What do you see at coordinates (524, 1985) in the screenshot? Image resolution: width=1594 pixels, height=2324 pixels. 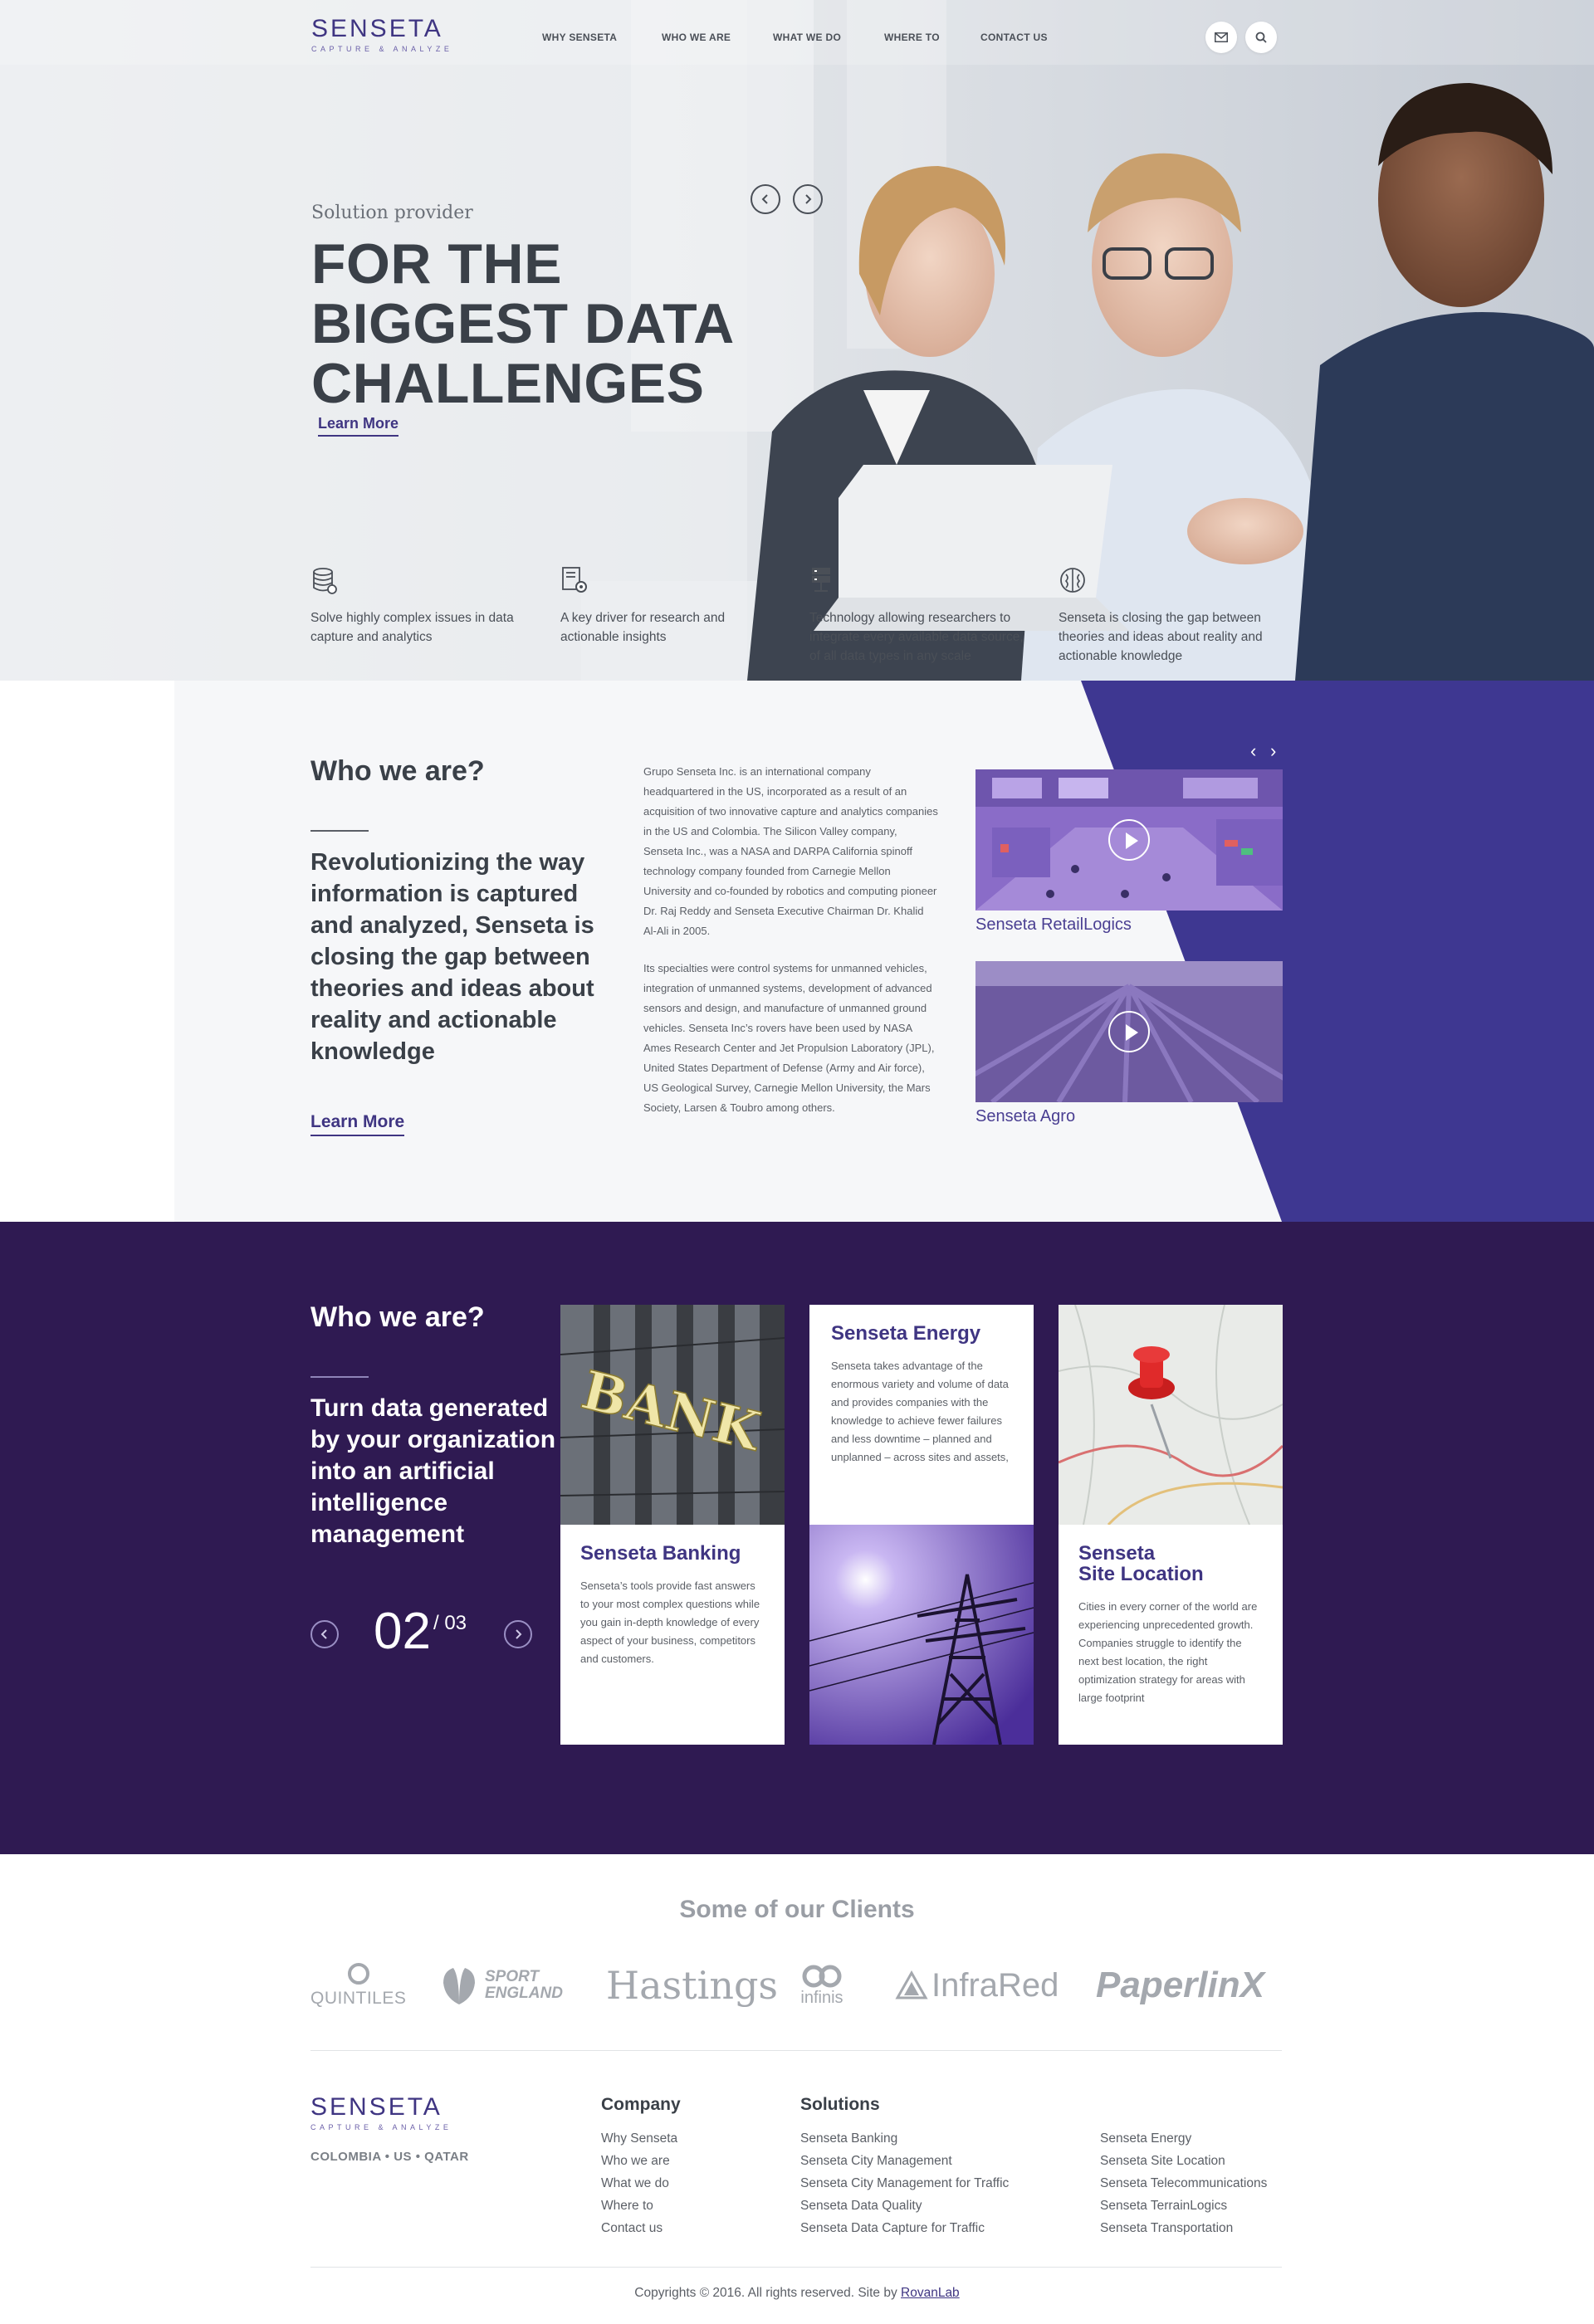 I see `client-logo-text: SPORT ENGLAND` at bounding box center [524, 1985].